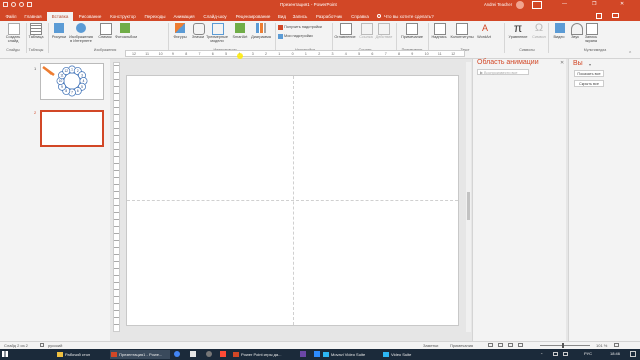  Describe the element at coordinates (184, 16) in the screenshot. I see `tab-animations: Анимация` at that location.